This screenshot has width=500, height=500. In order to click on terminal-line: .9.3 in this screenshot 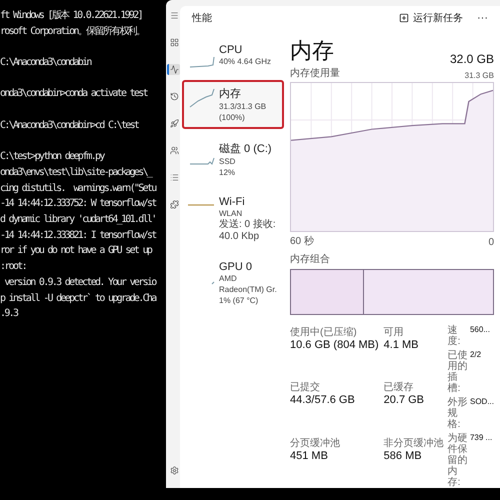, I will do `click(9, 314)`.